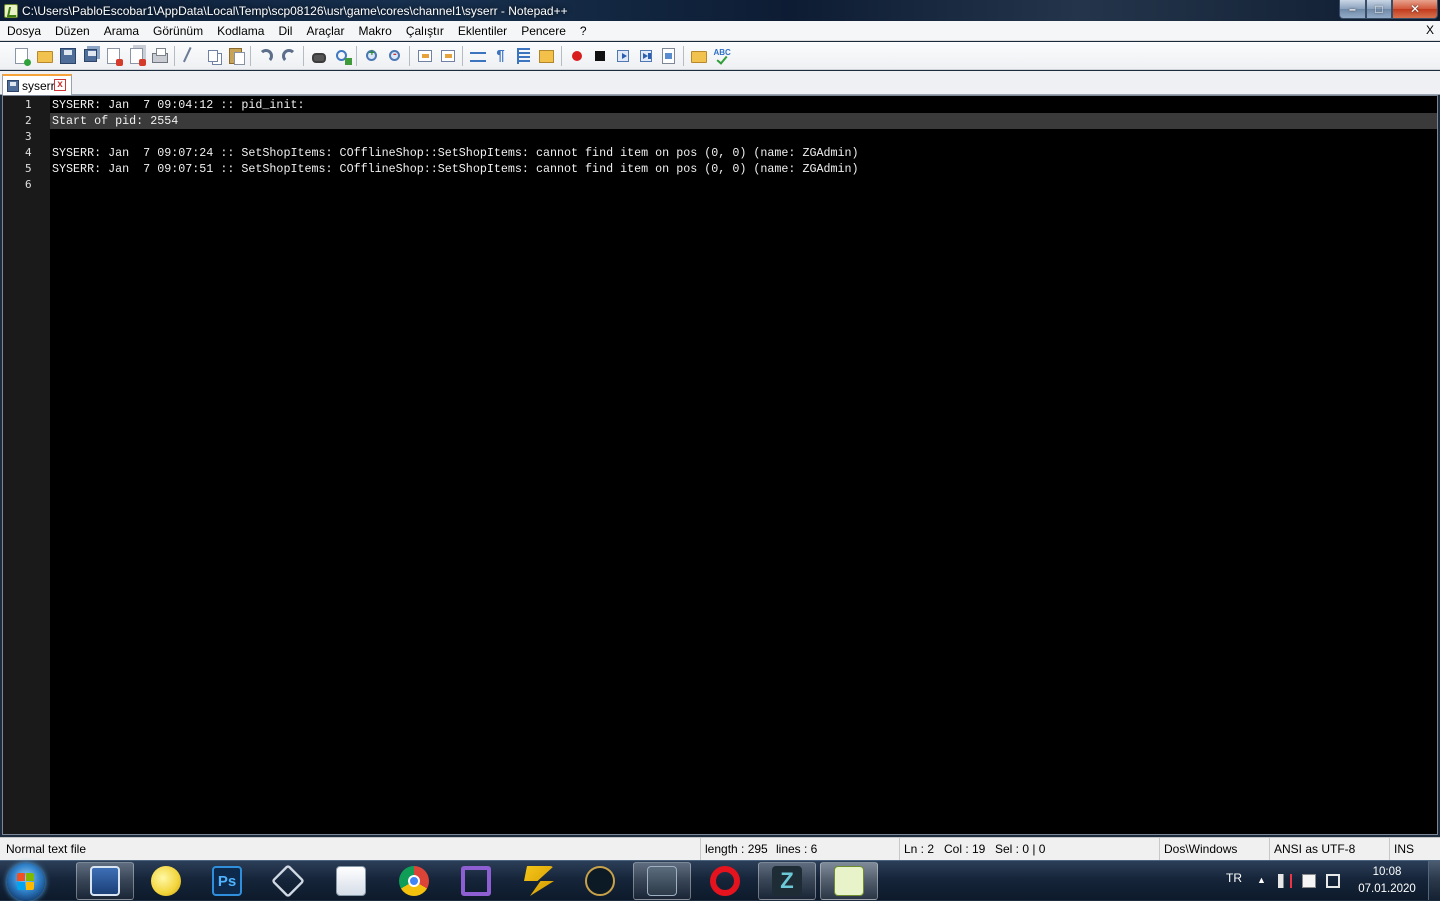  What do you see at coordinates (668, 56) in the screenshot?
I see `save-macro-button` at bounding box center [668, 56].